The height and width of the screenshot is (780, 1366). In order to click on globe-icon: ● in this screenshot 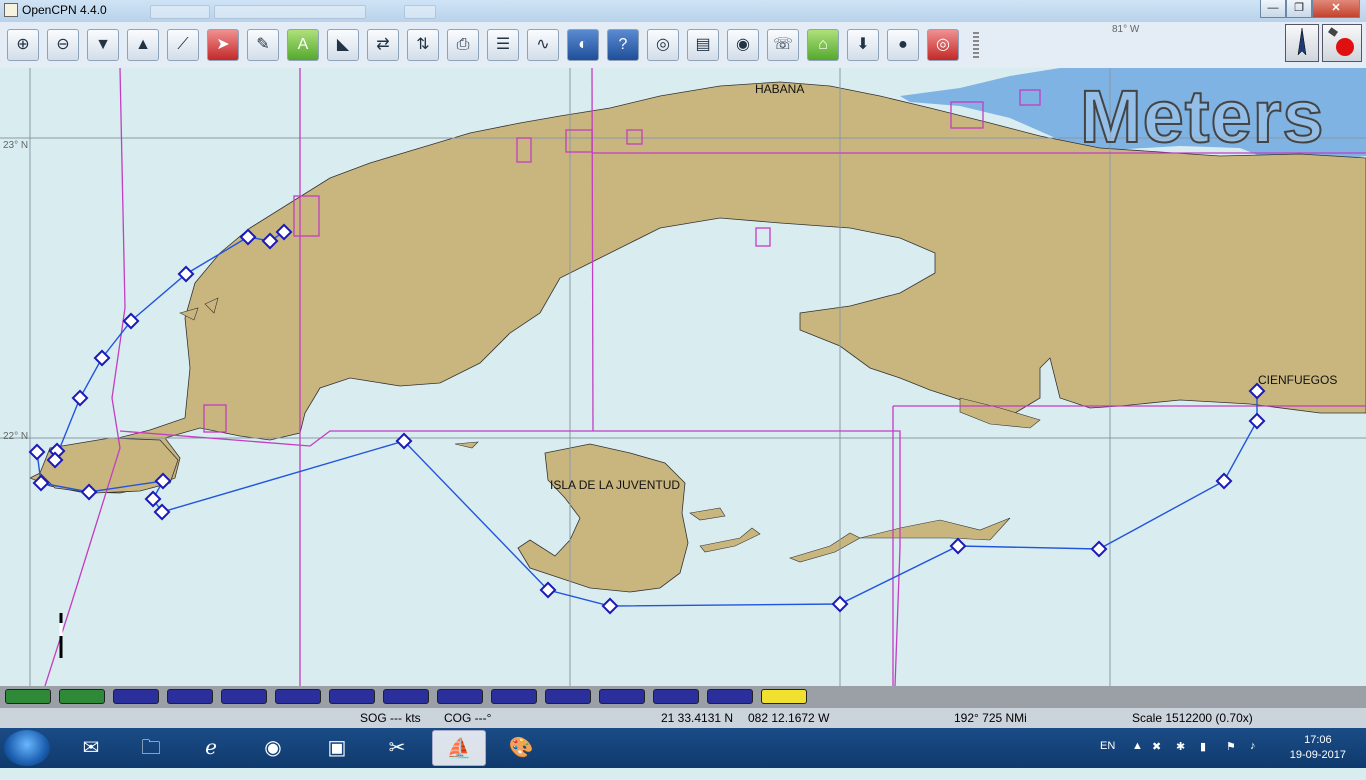, I will do `click(903, 44)`.